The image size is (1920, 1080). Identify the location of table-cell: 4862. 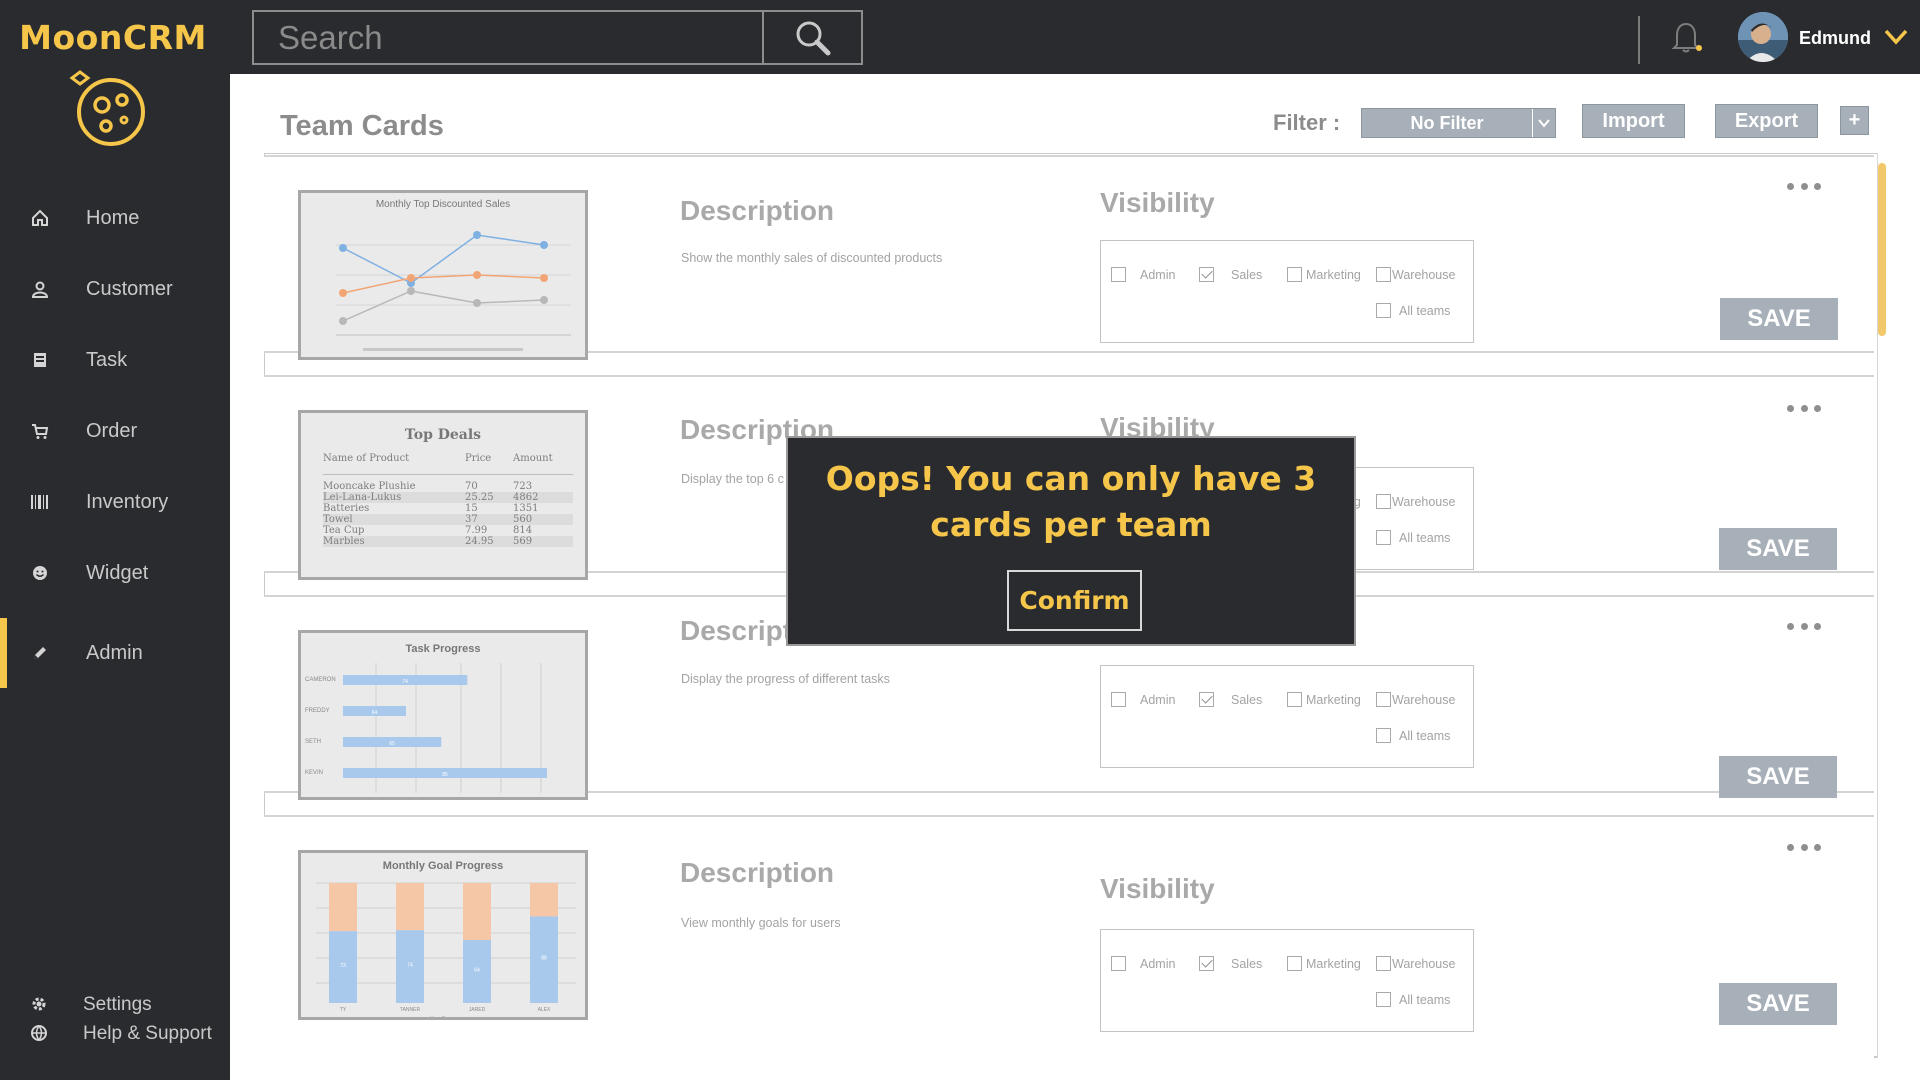
(526, 497).